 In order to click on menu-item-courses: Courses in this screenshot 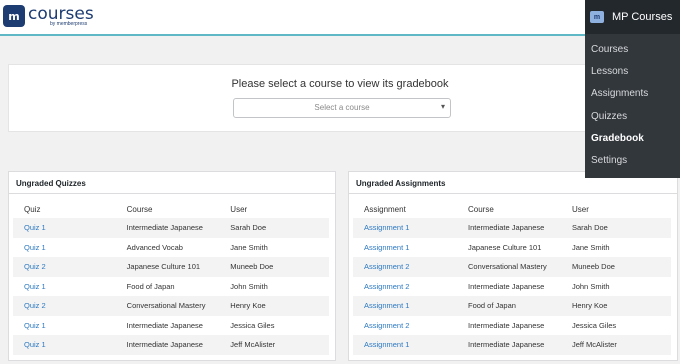, I will do `click(632, 49)`.